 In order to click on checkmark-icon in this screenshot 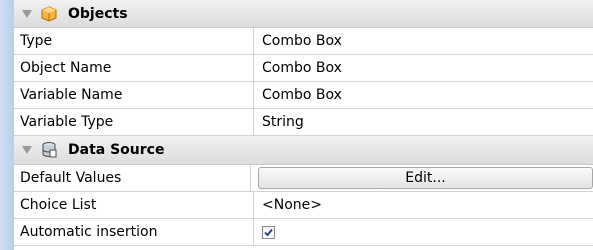, I will do `click(268, 232)`.